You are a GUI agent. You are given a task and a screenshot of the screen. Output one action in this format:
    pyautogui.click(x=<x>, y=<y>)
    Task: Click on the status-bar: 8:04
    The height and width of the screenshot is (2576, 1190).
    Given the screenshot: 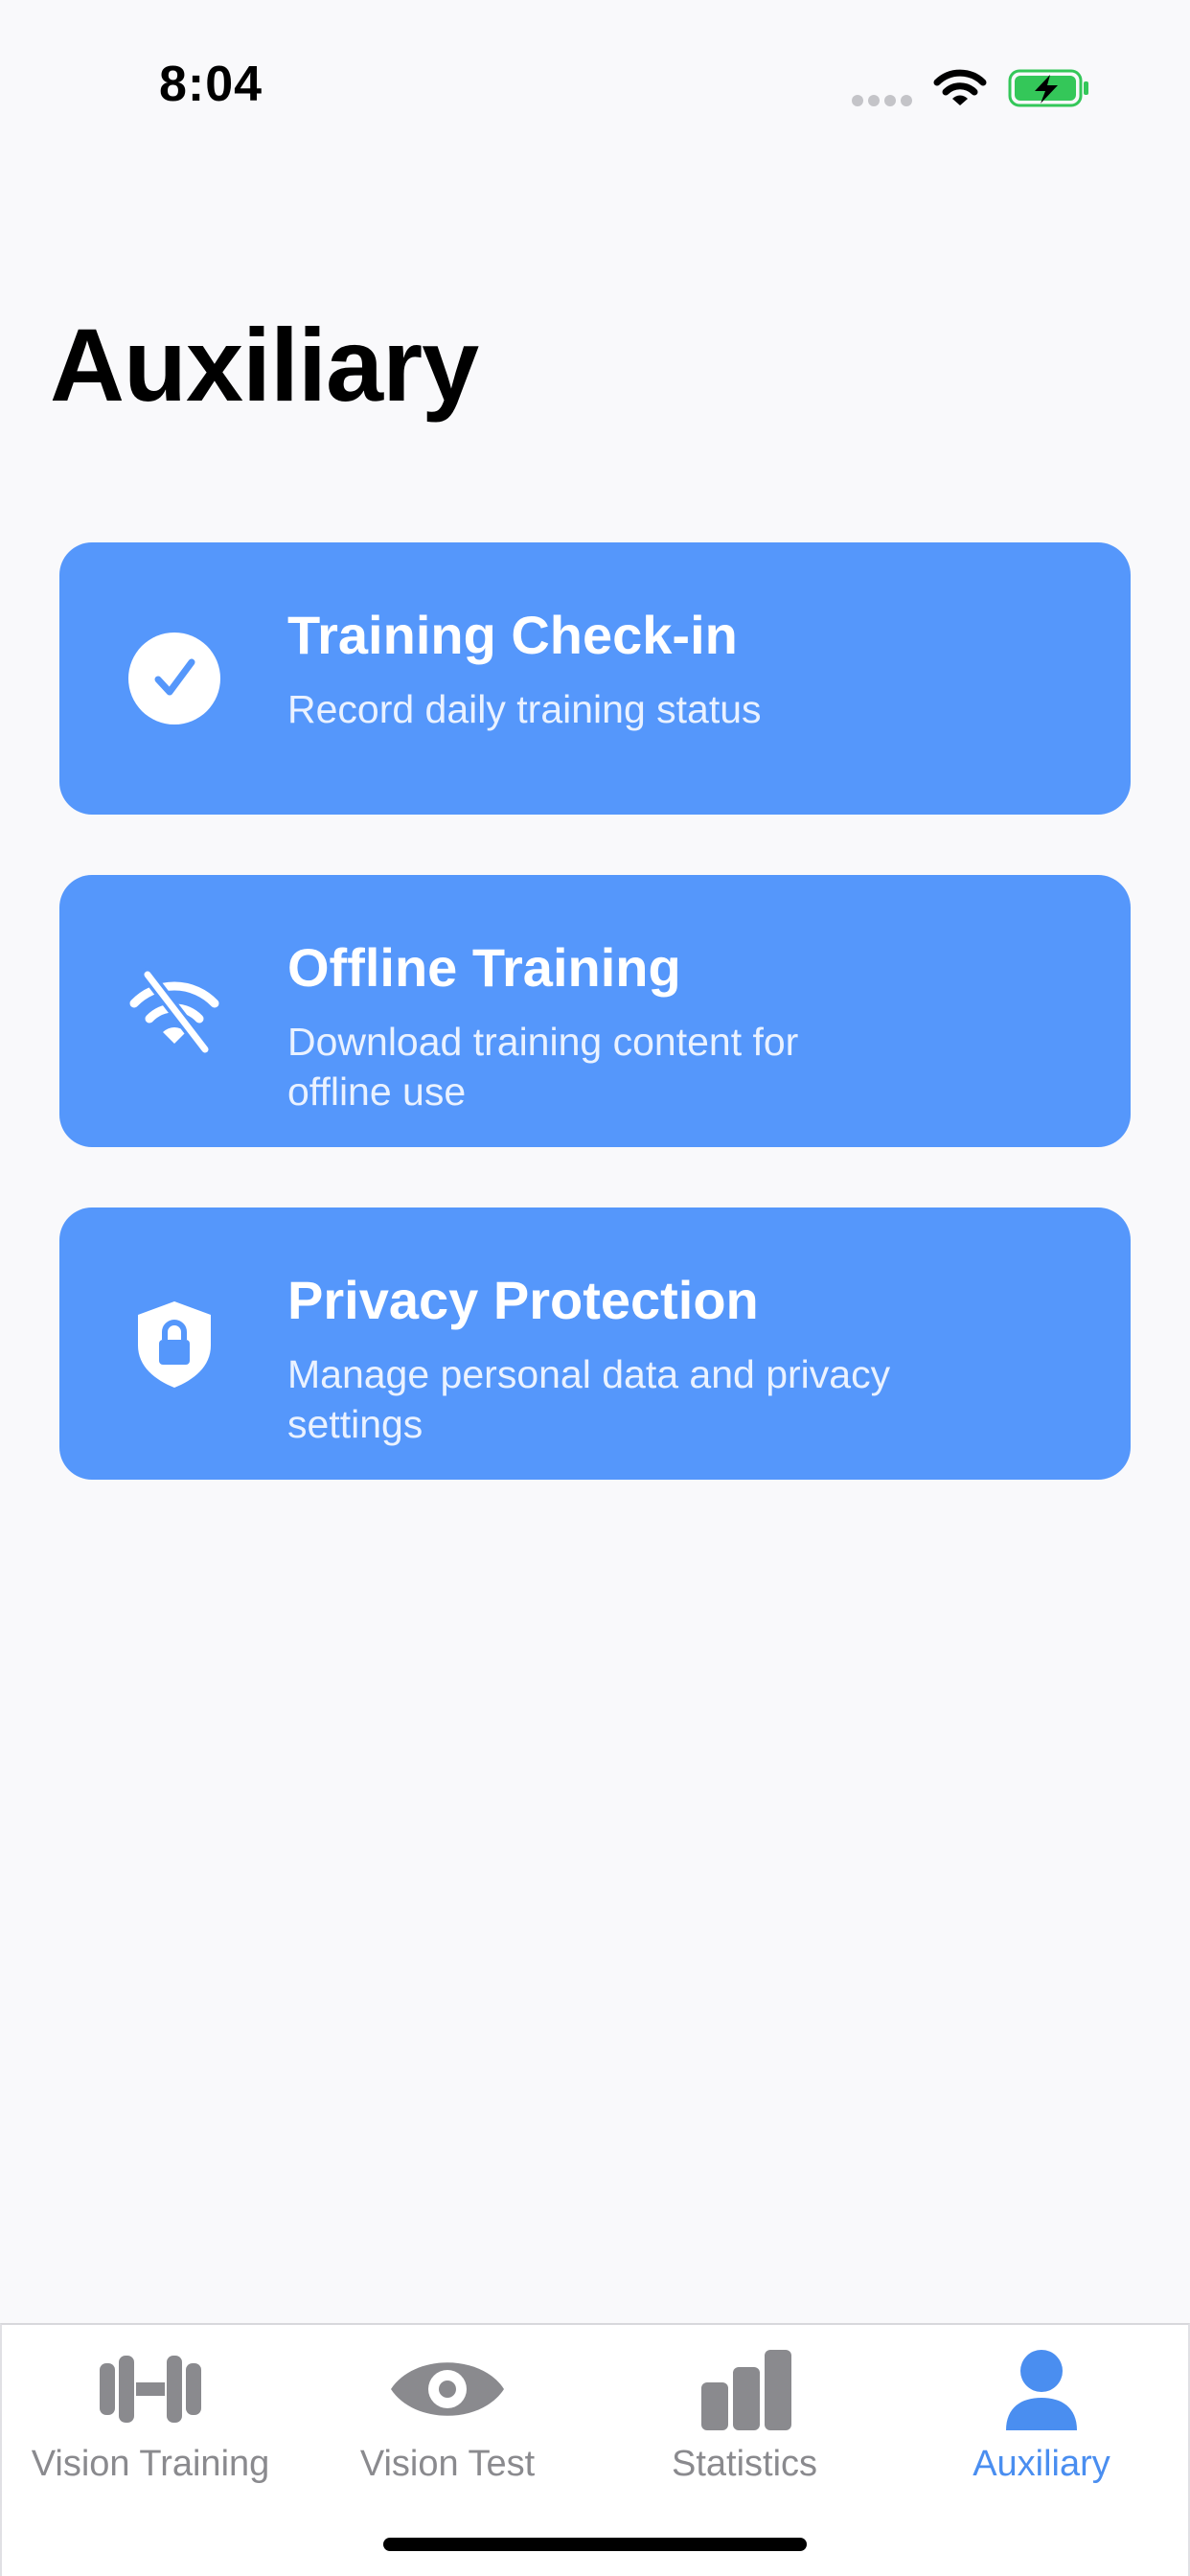 What is the action you would take?
    pyautogui.click(x=595, y=76)
    